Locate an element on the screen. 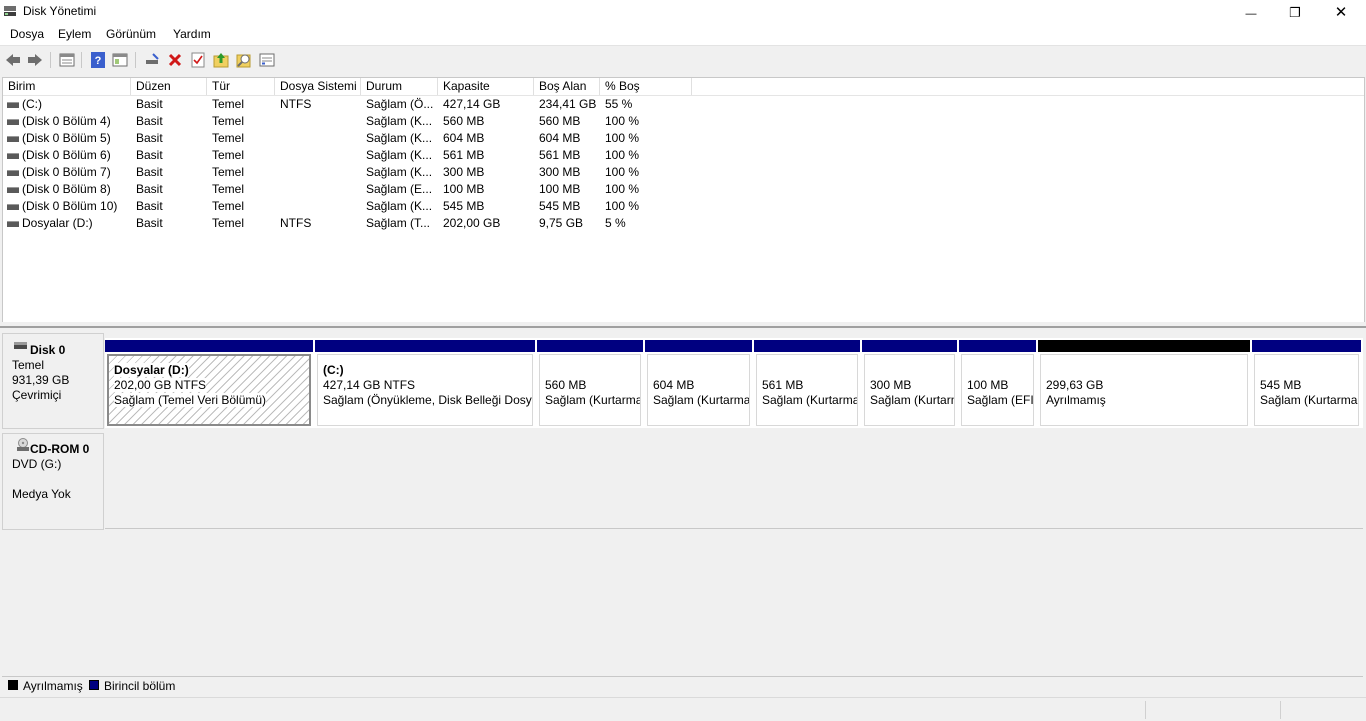 Image resolution: width=1366 pixels, height=721 pixels. legend-unallocated-label: Ayrılmamış is located at coordinates (53, 686).